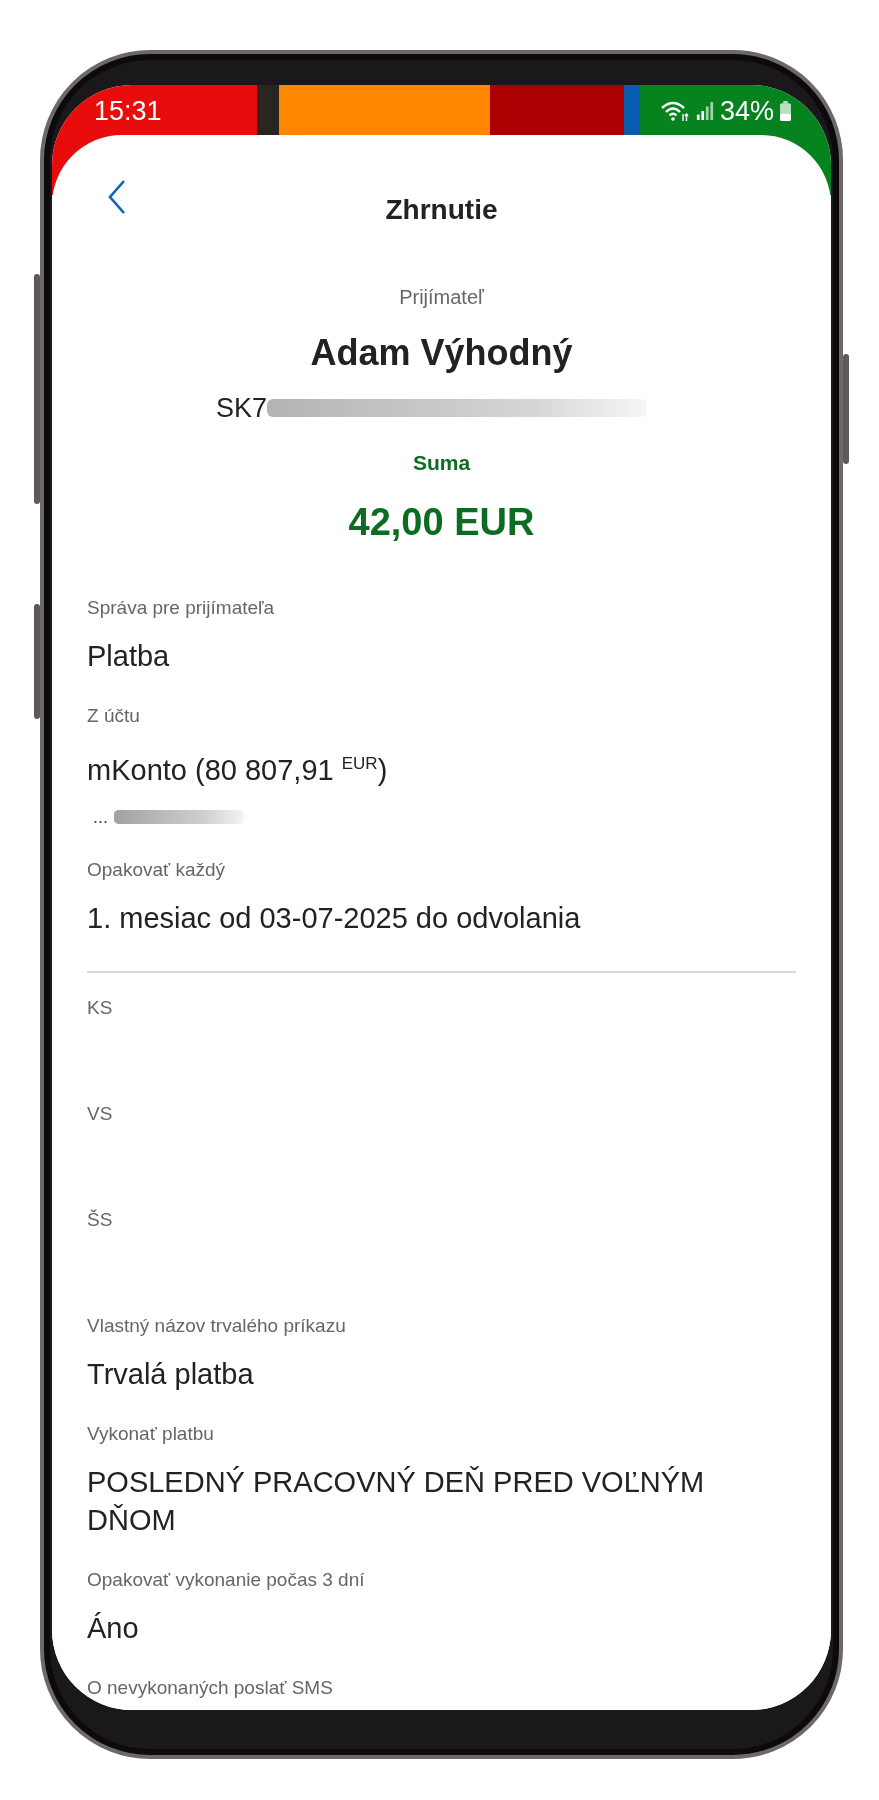  What do you see at coordinates (128, 656) in the screenshot?
I see `field-value: Platba` at bounding box center [128, 656].